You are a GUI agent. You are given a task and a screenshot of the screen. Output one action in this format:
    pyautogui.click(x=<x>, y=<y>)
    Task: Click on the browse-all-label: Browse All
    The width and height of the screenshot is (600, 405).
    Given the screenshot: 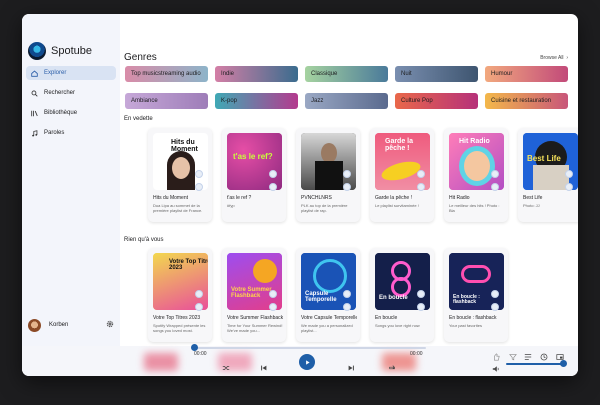 What is the action you would take?
    pyautogui.click(x=552, y=58)
    